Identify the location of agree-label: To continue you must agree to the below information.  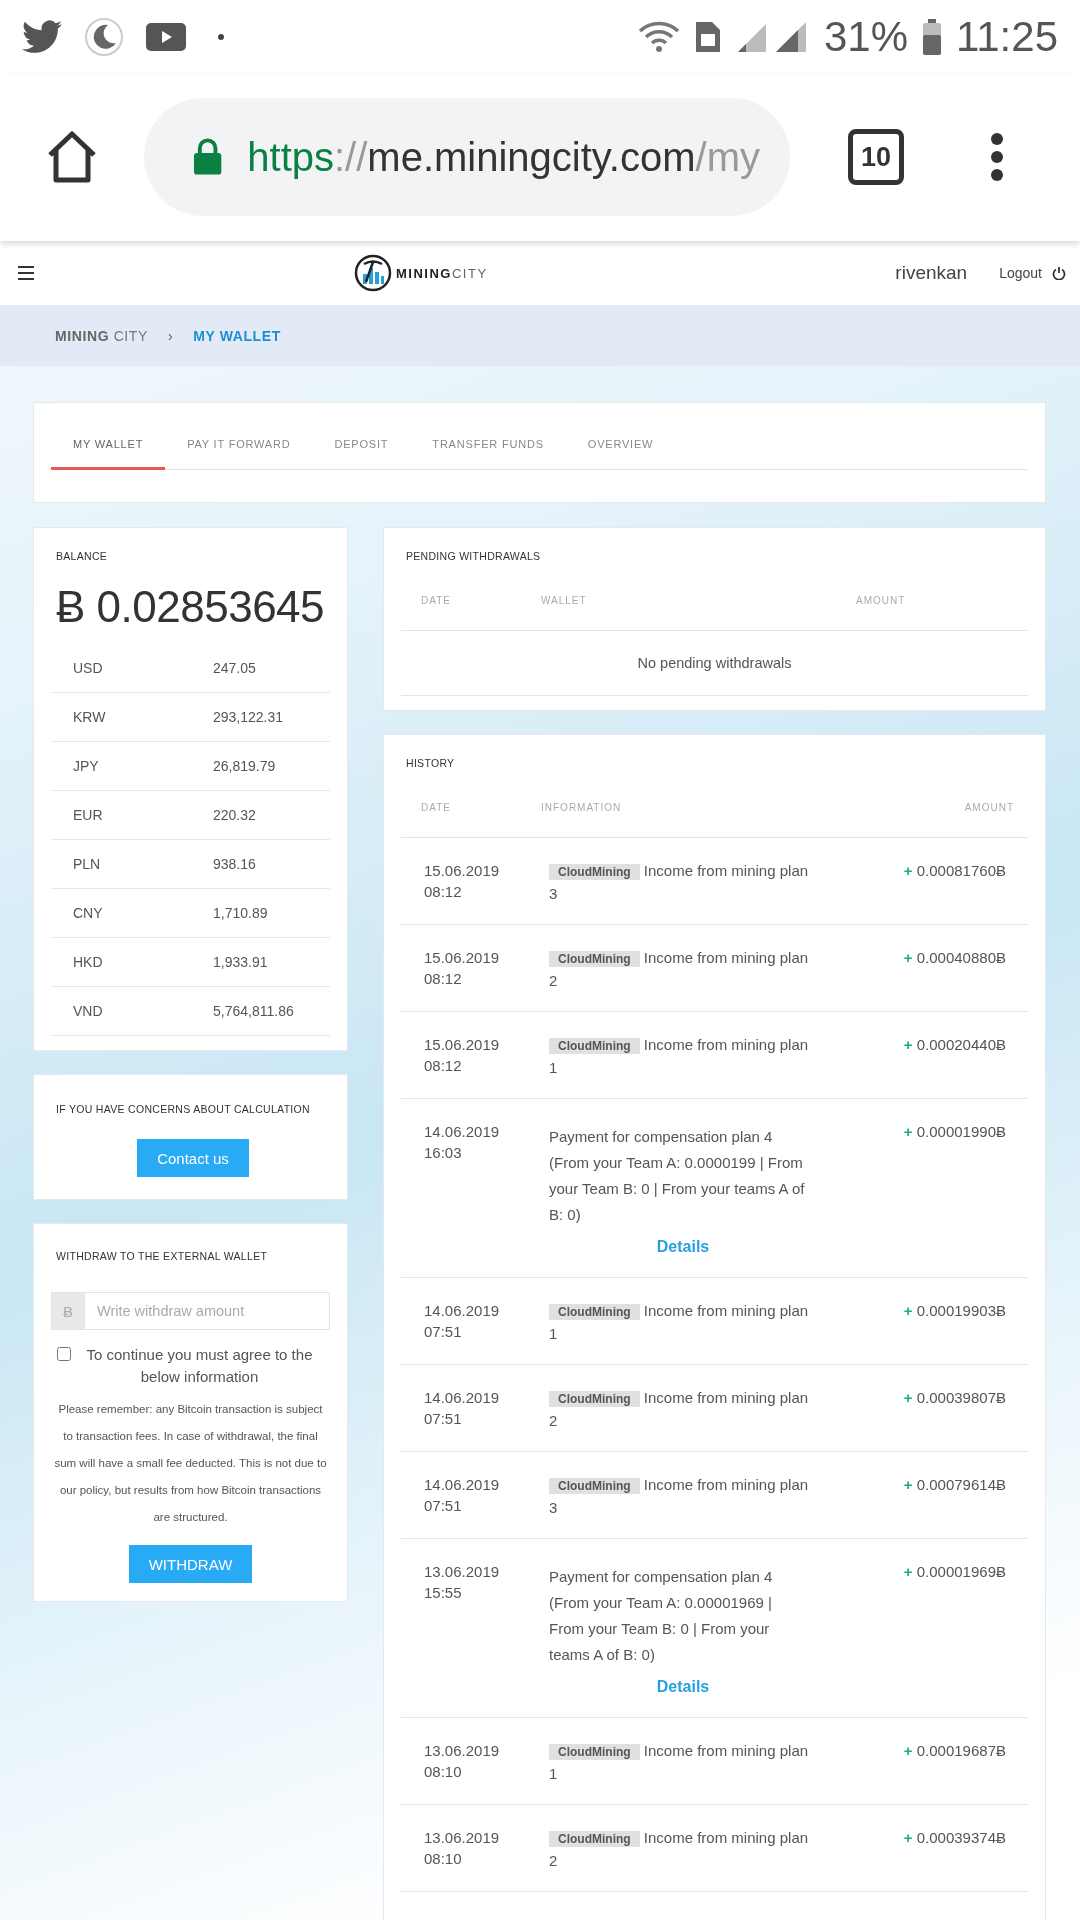
(199, 1366).